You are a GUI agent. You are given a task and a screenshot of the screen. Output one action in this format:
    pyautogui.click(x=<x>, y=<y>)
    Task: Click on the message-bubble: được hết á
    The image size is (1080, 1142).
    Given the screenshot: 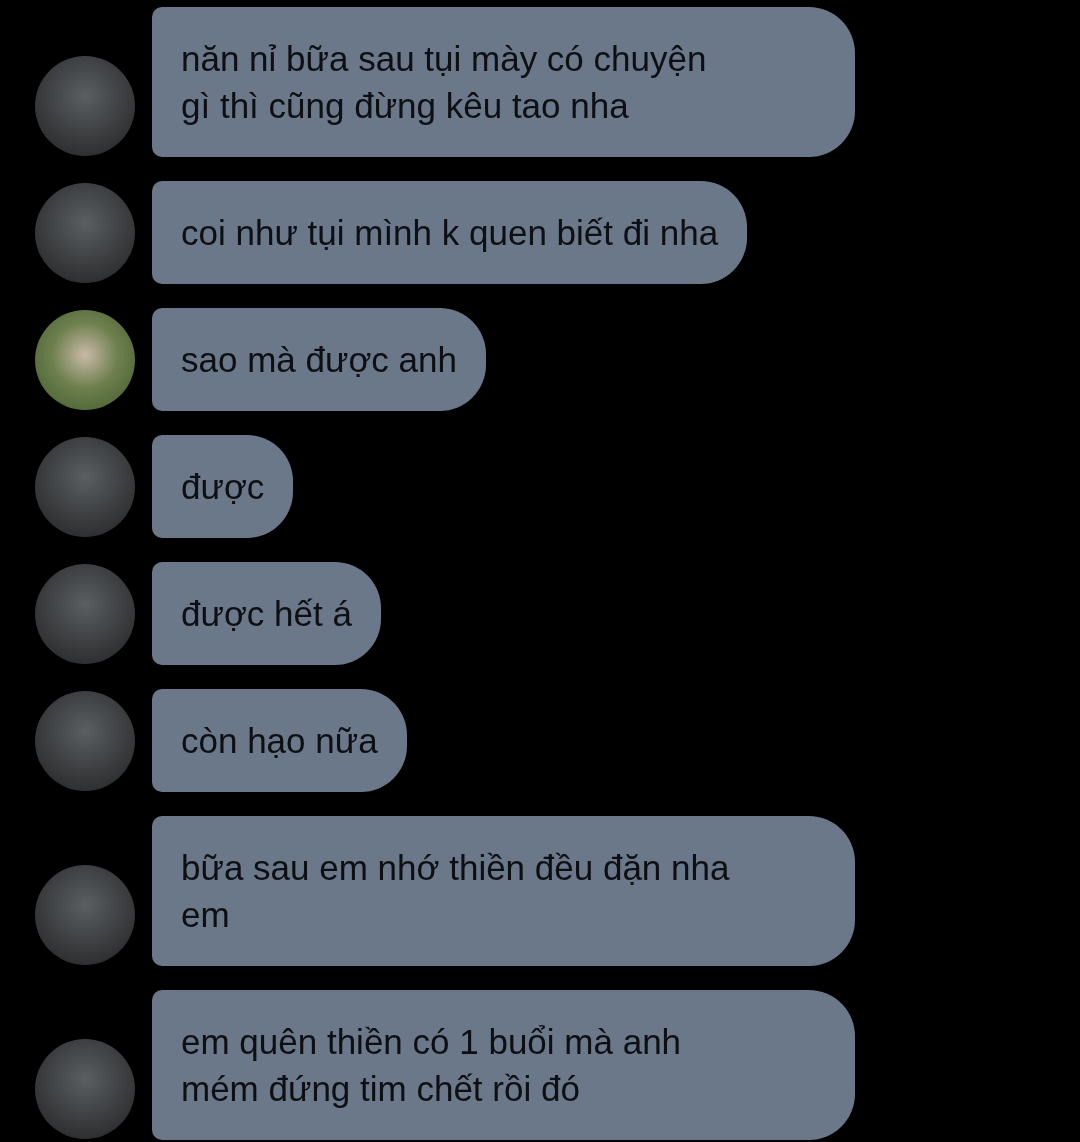 What is the action you would take?
    pyautogui.click(x=266, y=613)
    